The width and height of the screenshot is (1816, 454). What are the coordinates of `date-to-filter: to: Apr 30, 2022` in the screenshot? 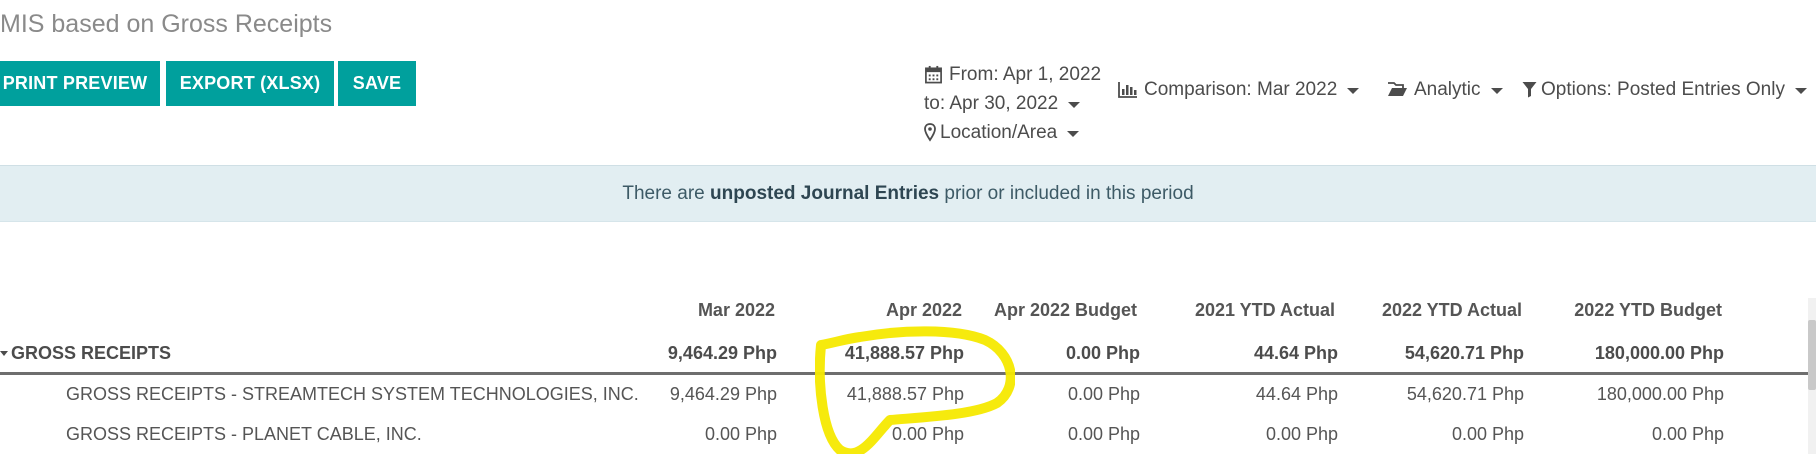 It's located at (1012, 103).